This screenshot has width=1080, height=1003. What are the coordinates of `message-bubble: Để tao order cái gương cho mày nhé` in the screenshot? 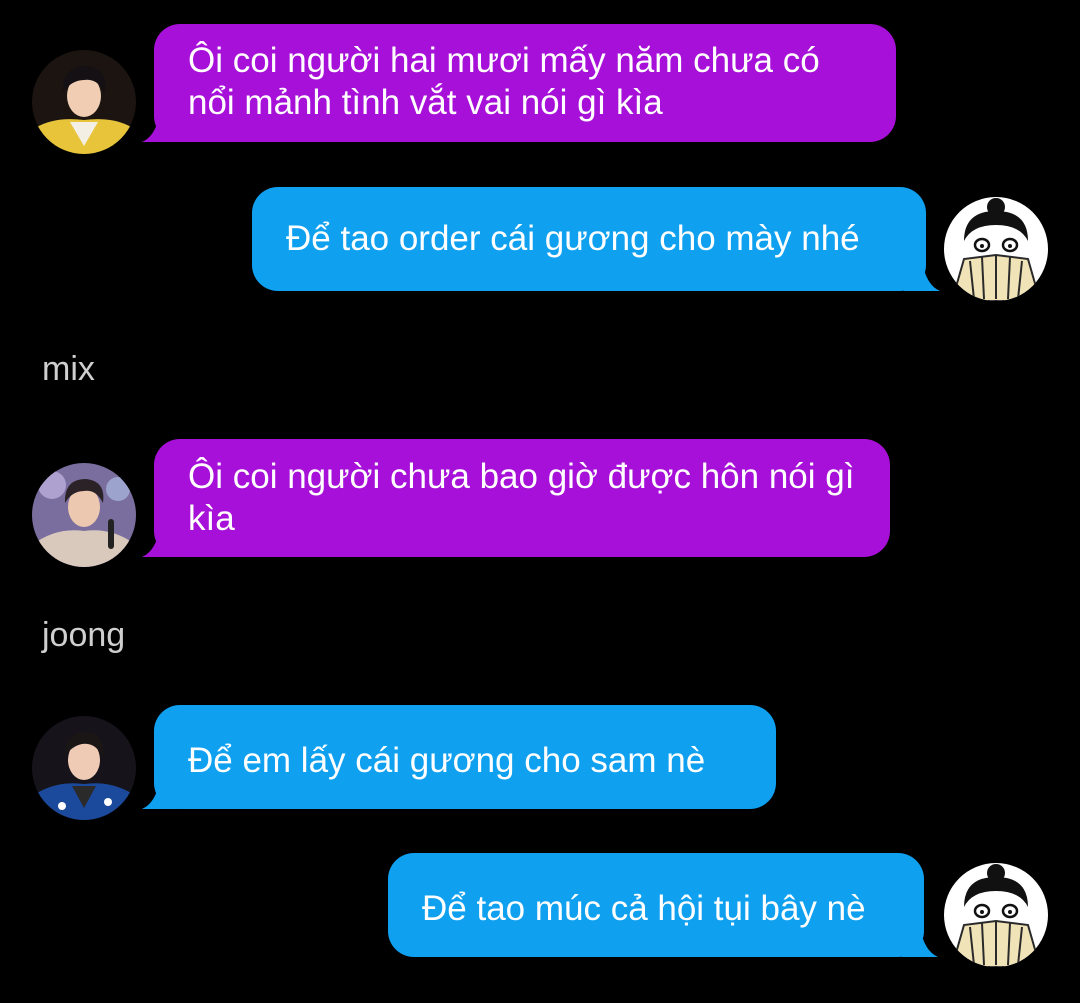 It's located at (596, 239).